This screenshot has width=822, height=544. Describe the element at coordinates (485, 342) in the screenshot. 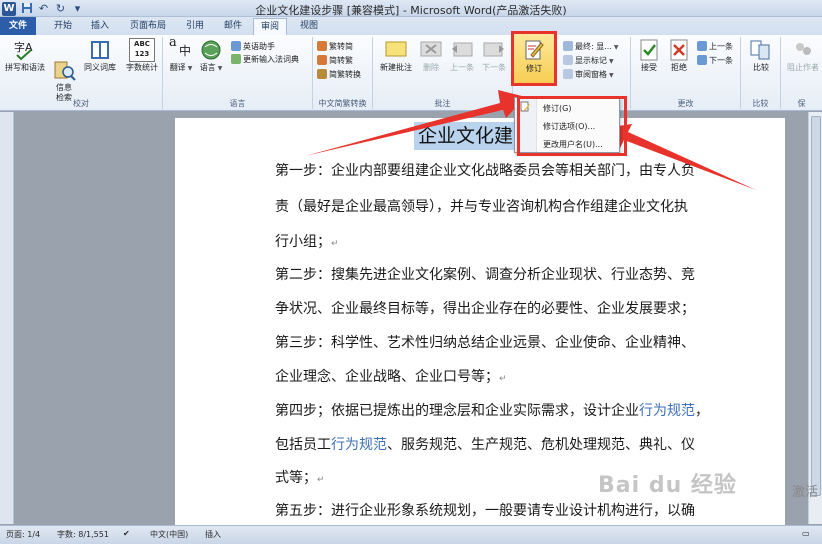

I see `doc-paragraph: 第三步：科学性、艺术性归纳总结企业远景、企业使命、企业精神、` at that location.